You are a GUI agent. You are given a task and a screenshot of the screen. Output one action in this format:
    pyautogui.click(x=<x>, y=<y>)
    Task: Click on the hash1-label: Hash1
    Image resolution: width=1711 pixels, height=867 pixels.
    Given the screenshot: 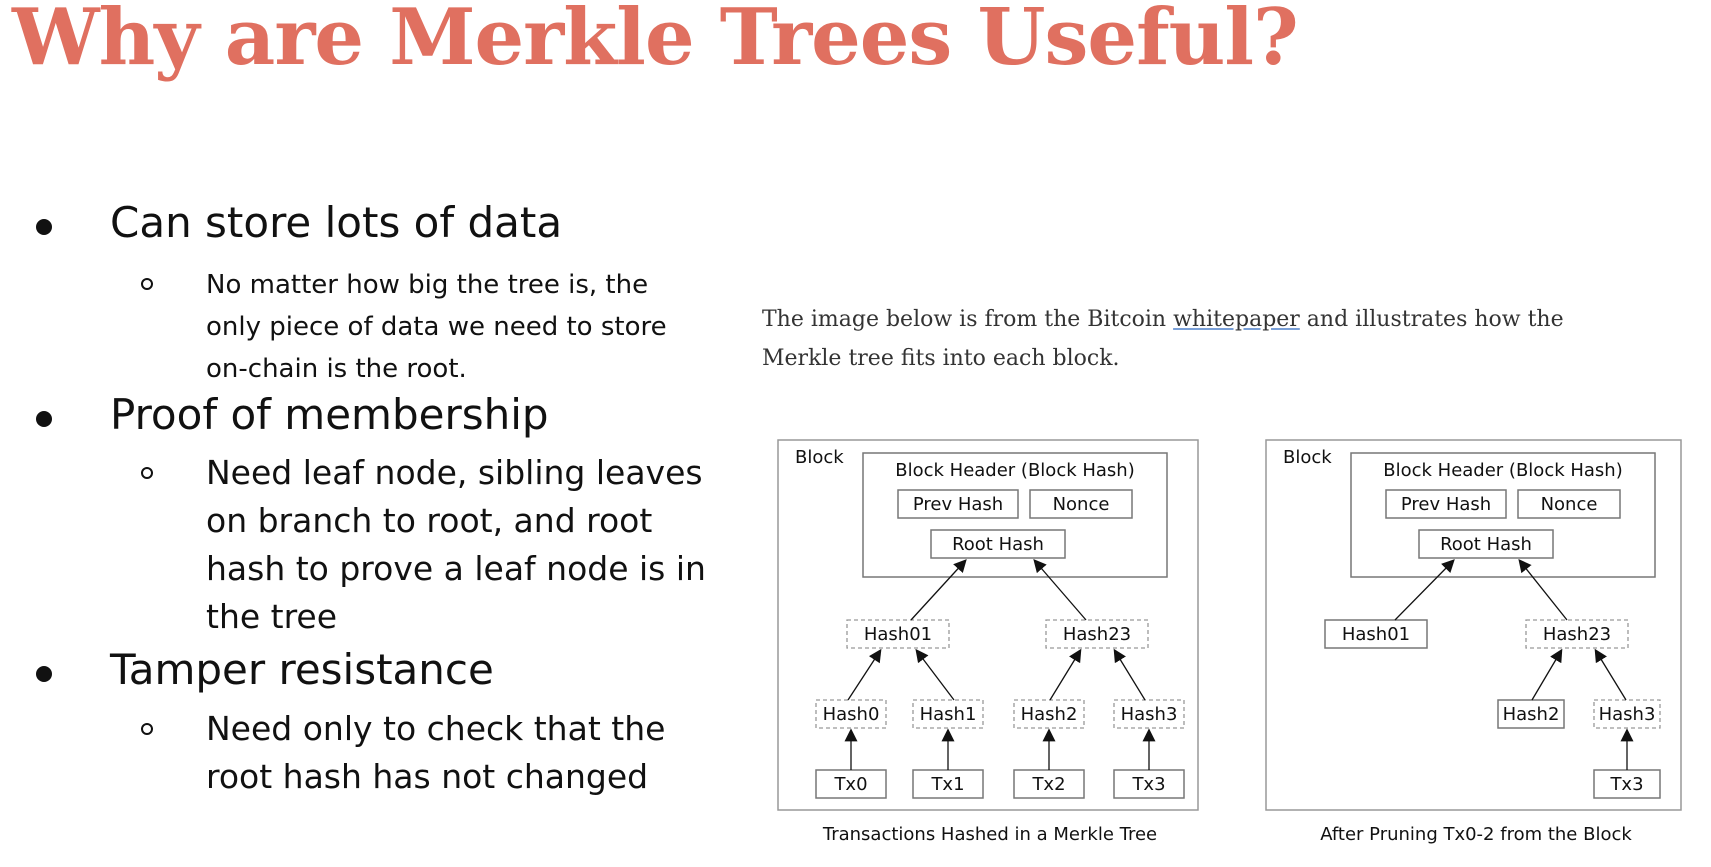 What is the action you would take?
    pyautogui.click(x=948, y=714)
    